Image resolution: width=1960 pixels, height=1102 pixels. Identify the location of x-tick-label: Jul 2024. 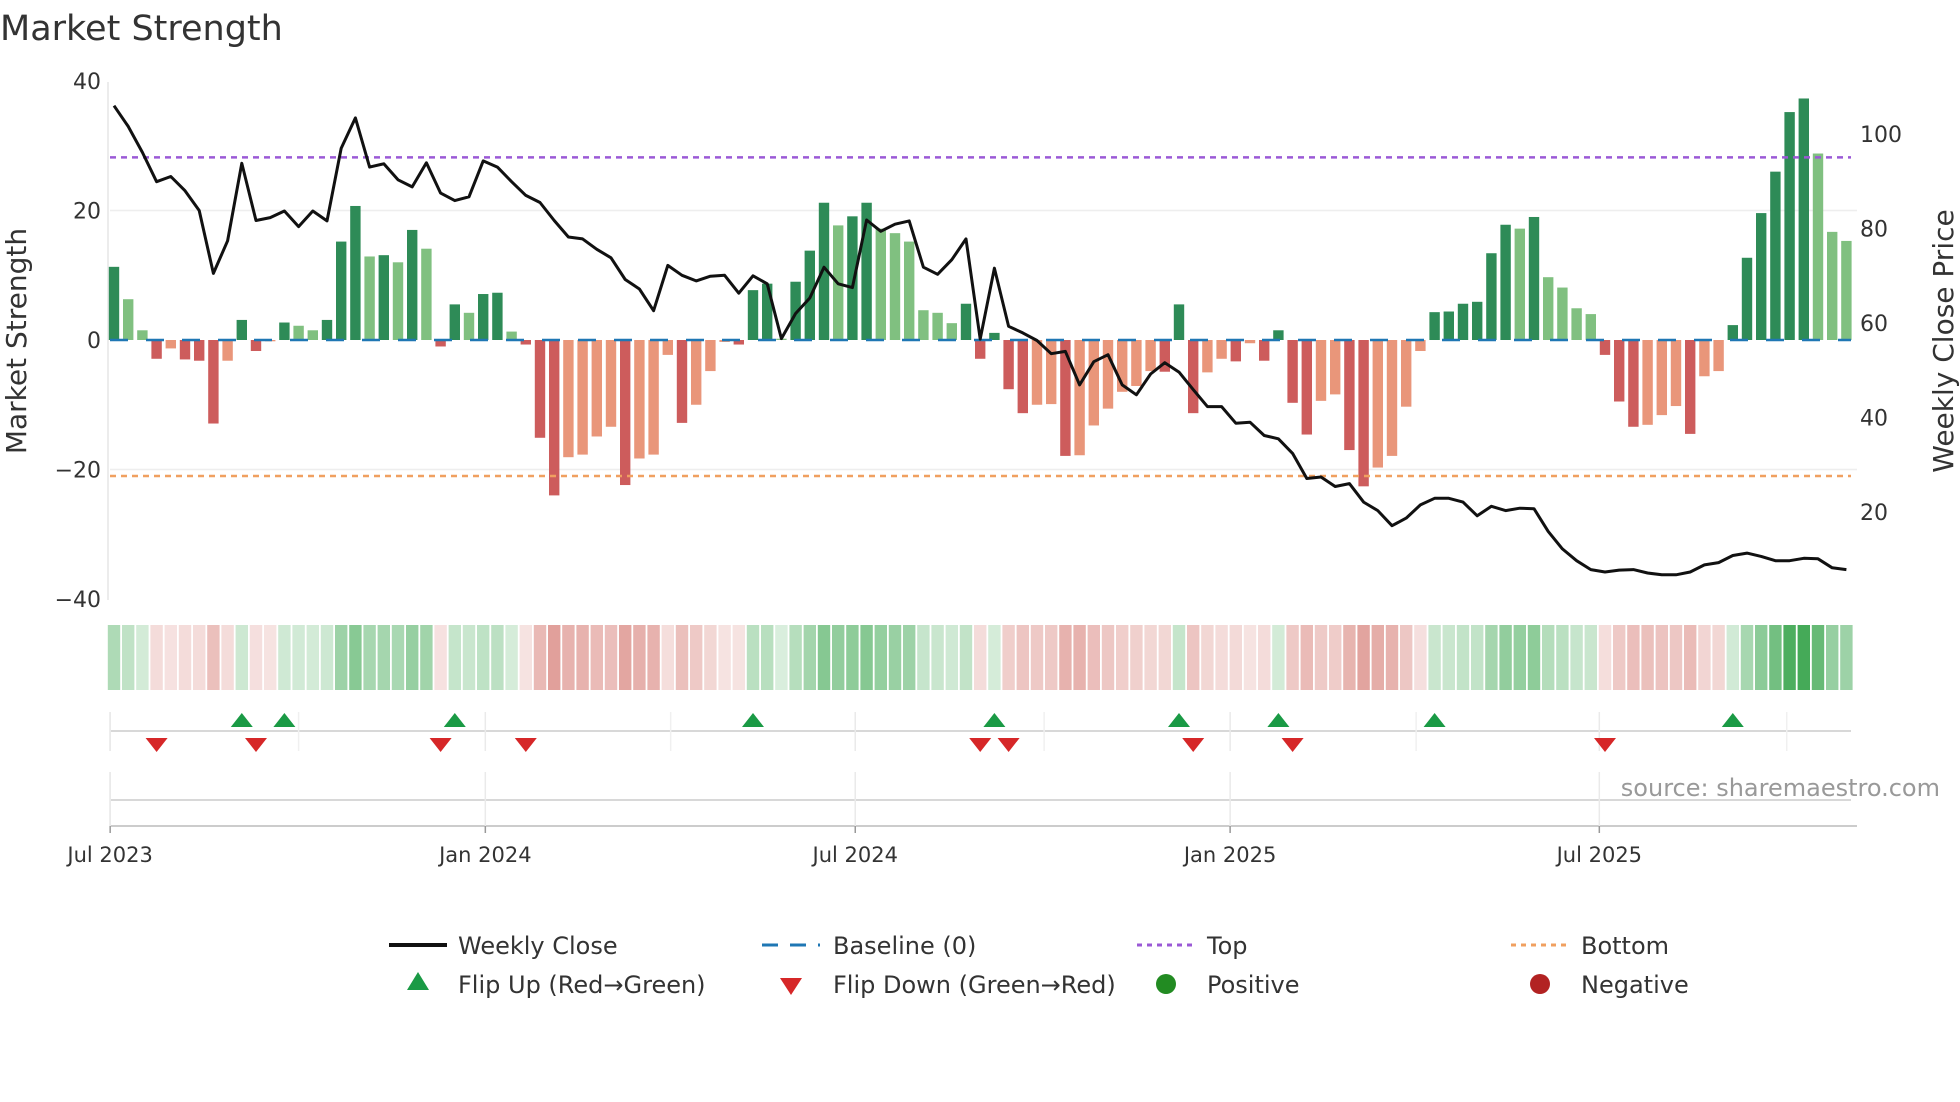
(854, 855).